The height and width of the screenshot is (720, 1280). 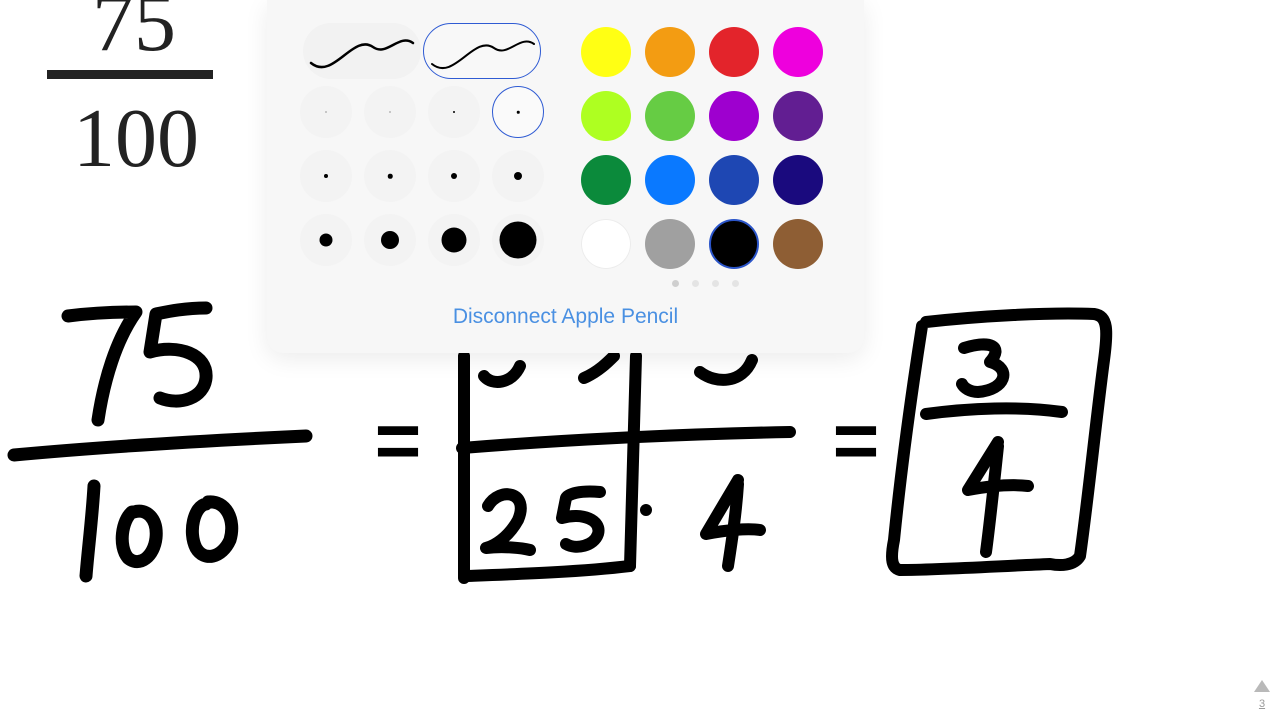 I want to click on handwritten-fraction-left, so click(x=160, y=442).